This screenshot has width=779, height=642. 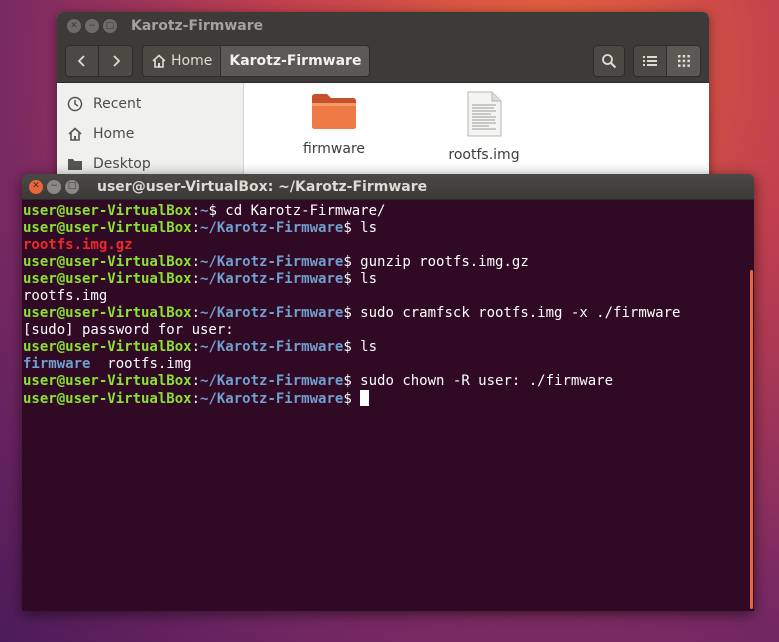 I want to click on command-text: $ gunzip rootfs.img.gz, so click(x=436, y=262).